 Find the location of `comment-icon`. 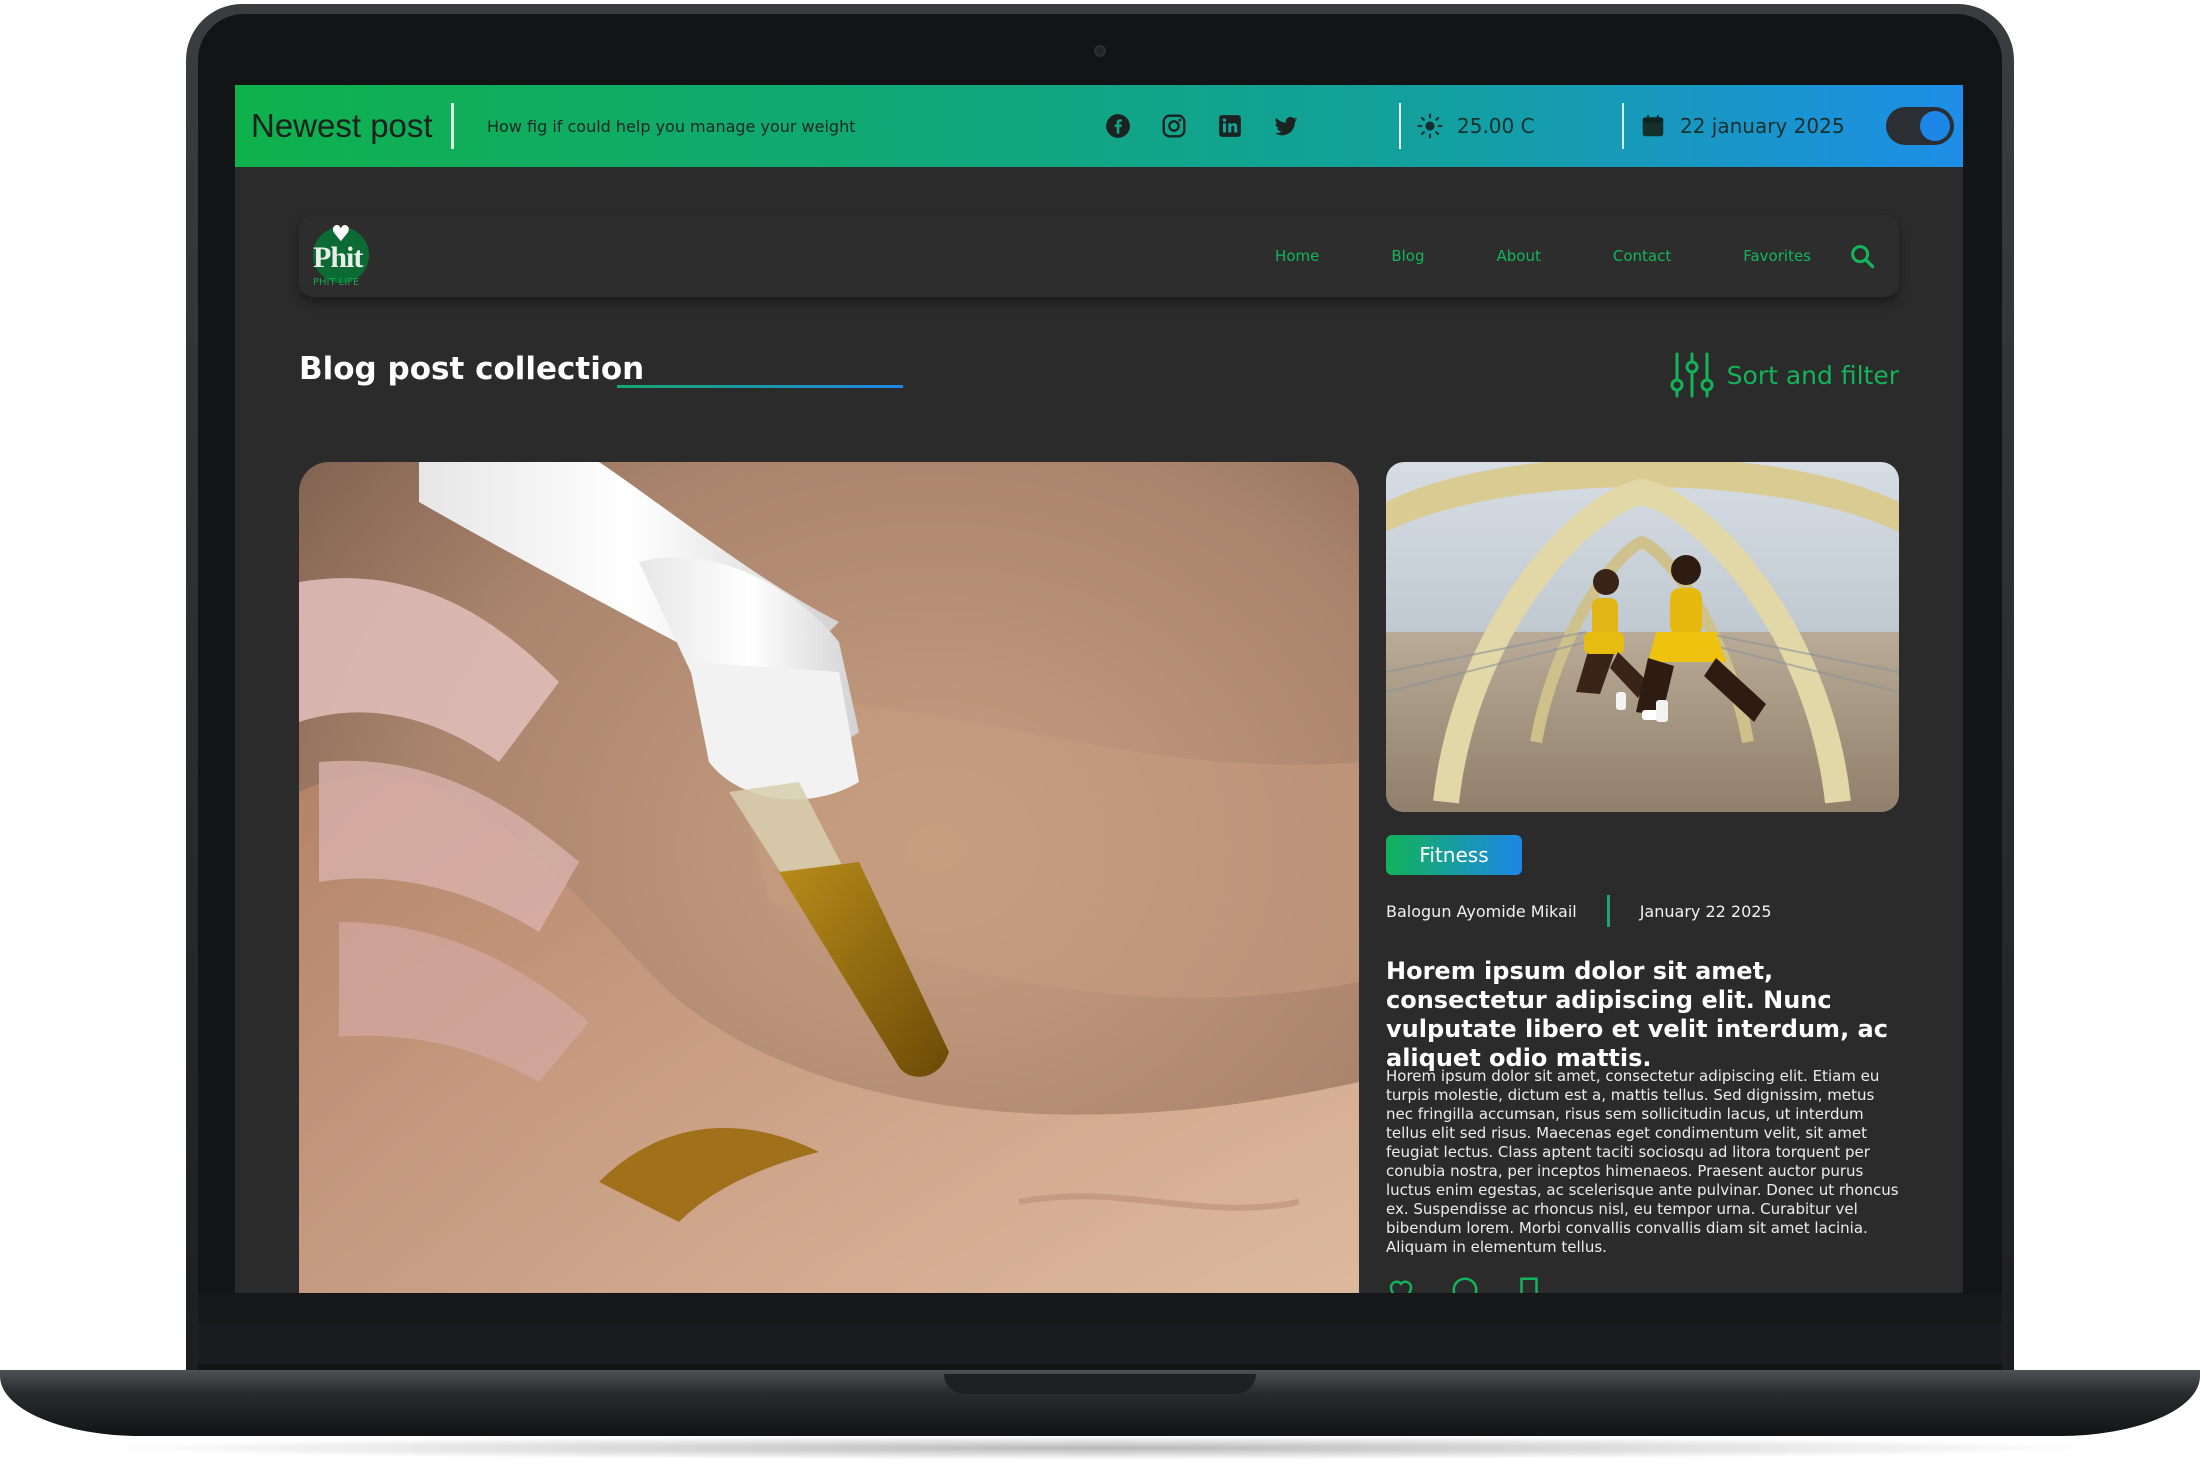

comment-icon is located at coordinates (1465, 1284).